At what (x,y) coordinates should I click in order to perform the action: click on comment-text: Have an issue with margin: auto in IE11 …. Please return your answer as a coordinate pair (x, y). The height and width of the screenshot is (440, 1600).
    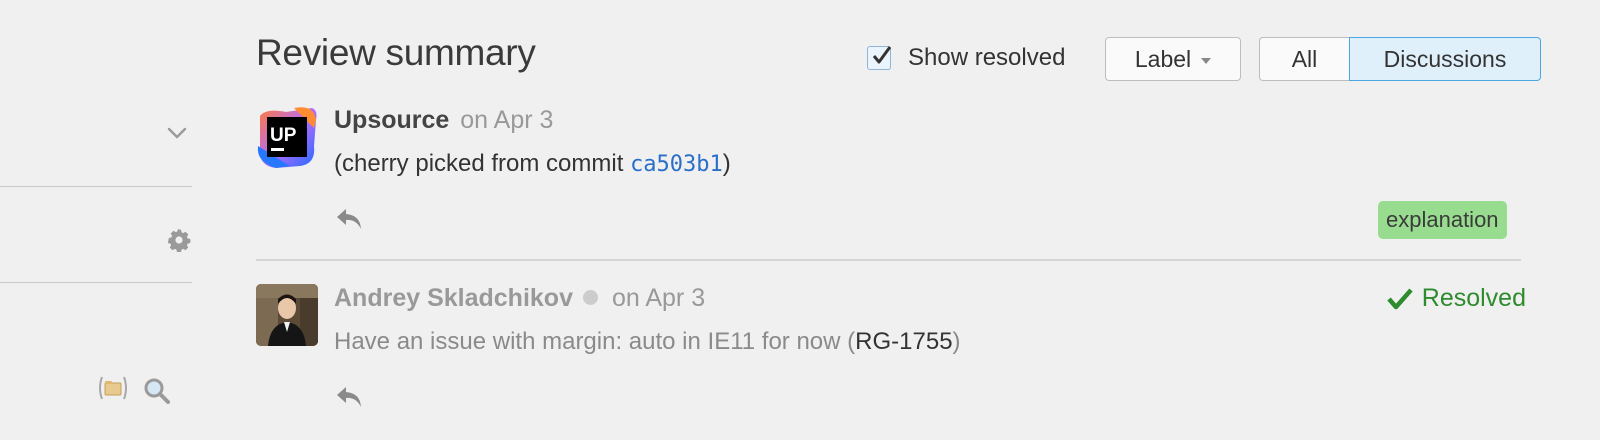
    Looking at the image, I should click on (595, 341).